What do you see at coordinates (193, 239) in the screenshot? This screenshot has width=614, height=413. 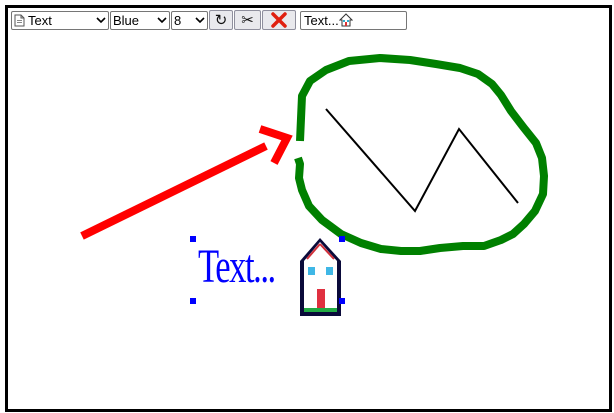 I see `selection-handle-top-left` at bounding box center [193, 239].